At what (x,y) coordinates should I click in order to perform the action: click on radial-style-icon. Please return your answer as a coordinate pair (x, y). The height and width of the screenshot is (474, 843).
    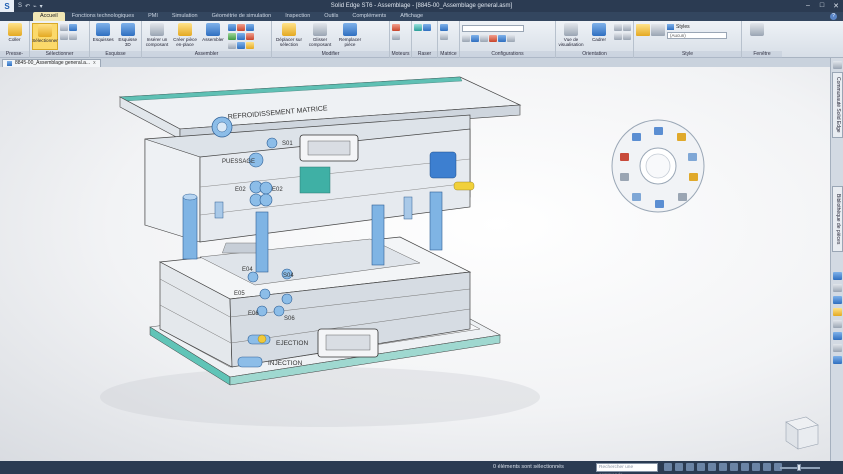
    Looking at the image, I should click on (681, 137).